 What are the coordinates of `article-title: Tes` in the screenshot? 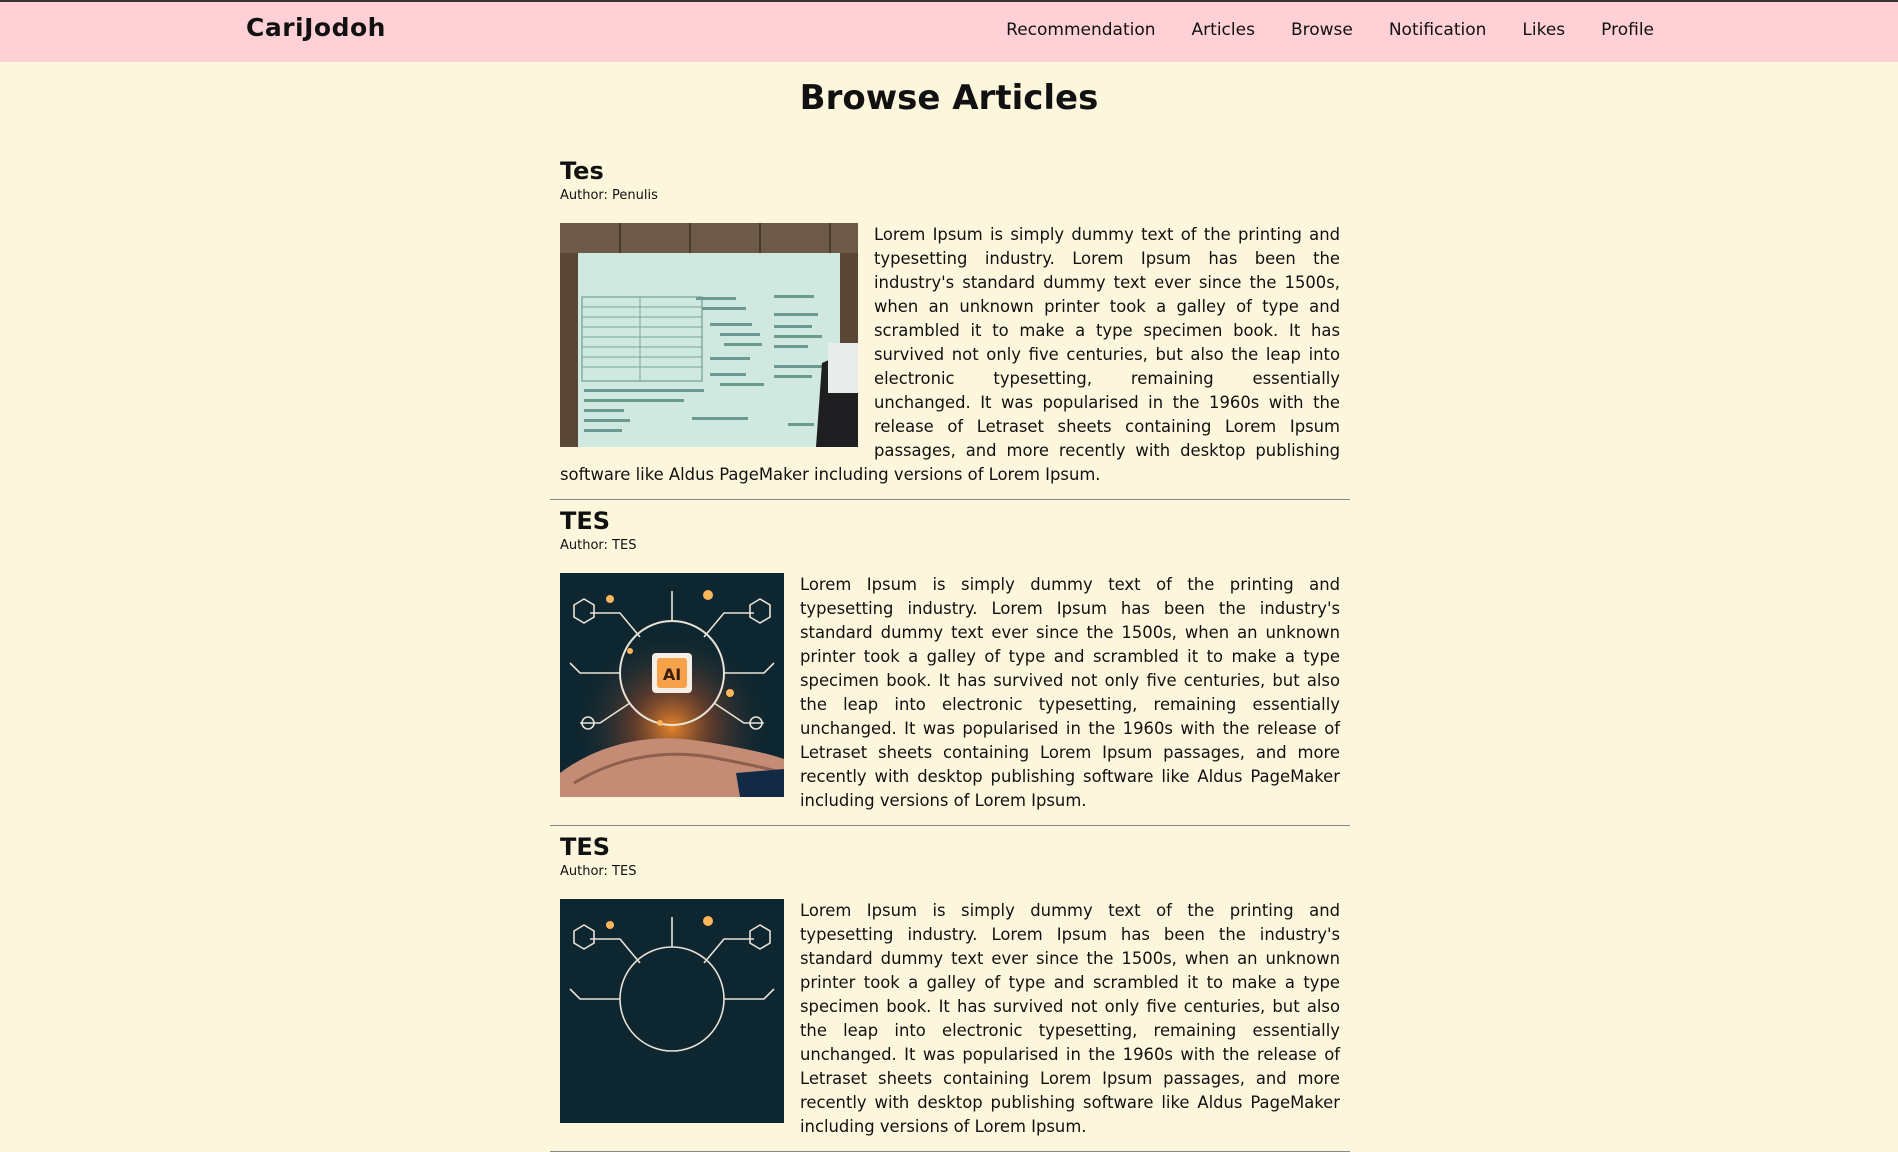 It's located at (950, 171).